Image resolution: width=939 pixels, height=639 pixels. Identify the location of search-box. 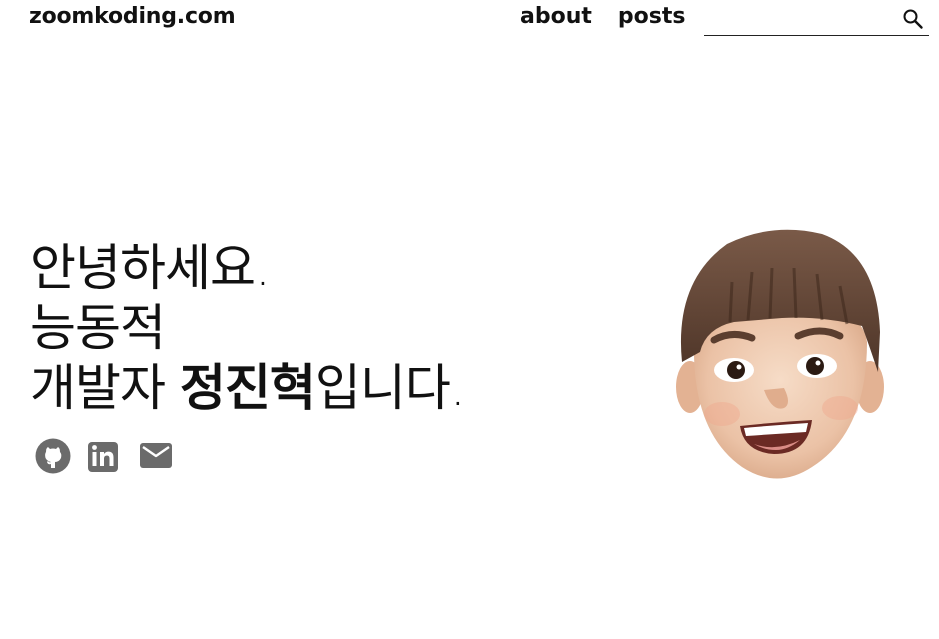
(816, 20).